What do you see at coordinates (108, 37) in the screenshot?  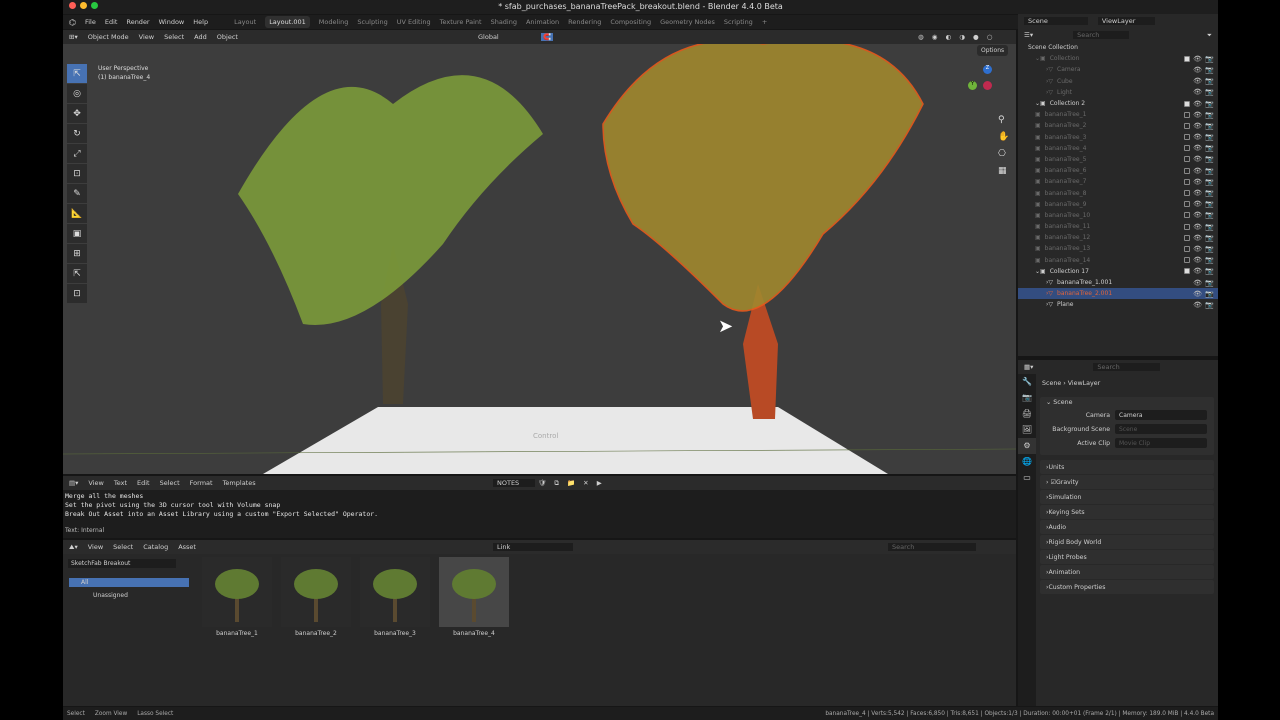 I see `mode-select: Object Mode` at bounding box center [108, 37].